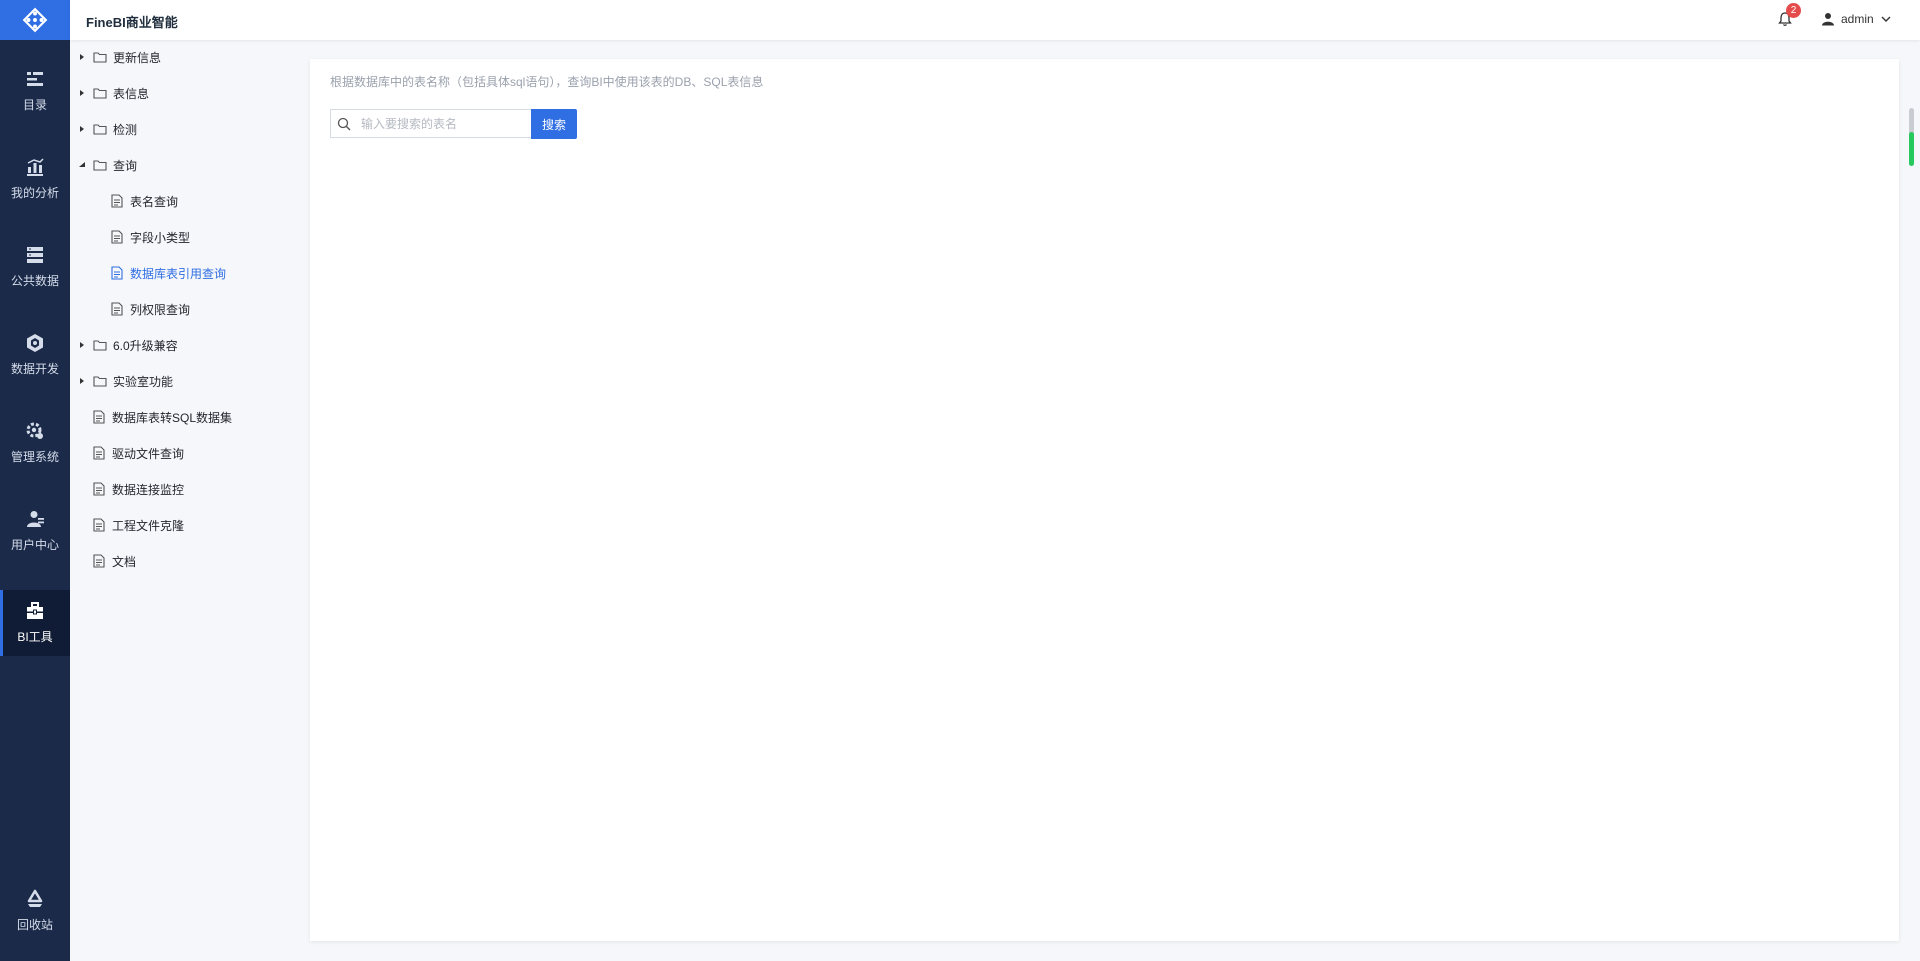  I want to click on nav-item-management: 管理系统, so click(35, 443).